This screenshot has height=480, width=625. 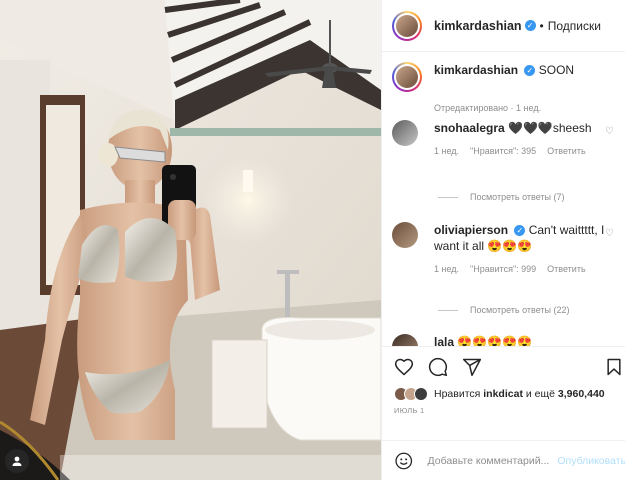 I want to click on share-send-icon, so click(x=472, y=367).